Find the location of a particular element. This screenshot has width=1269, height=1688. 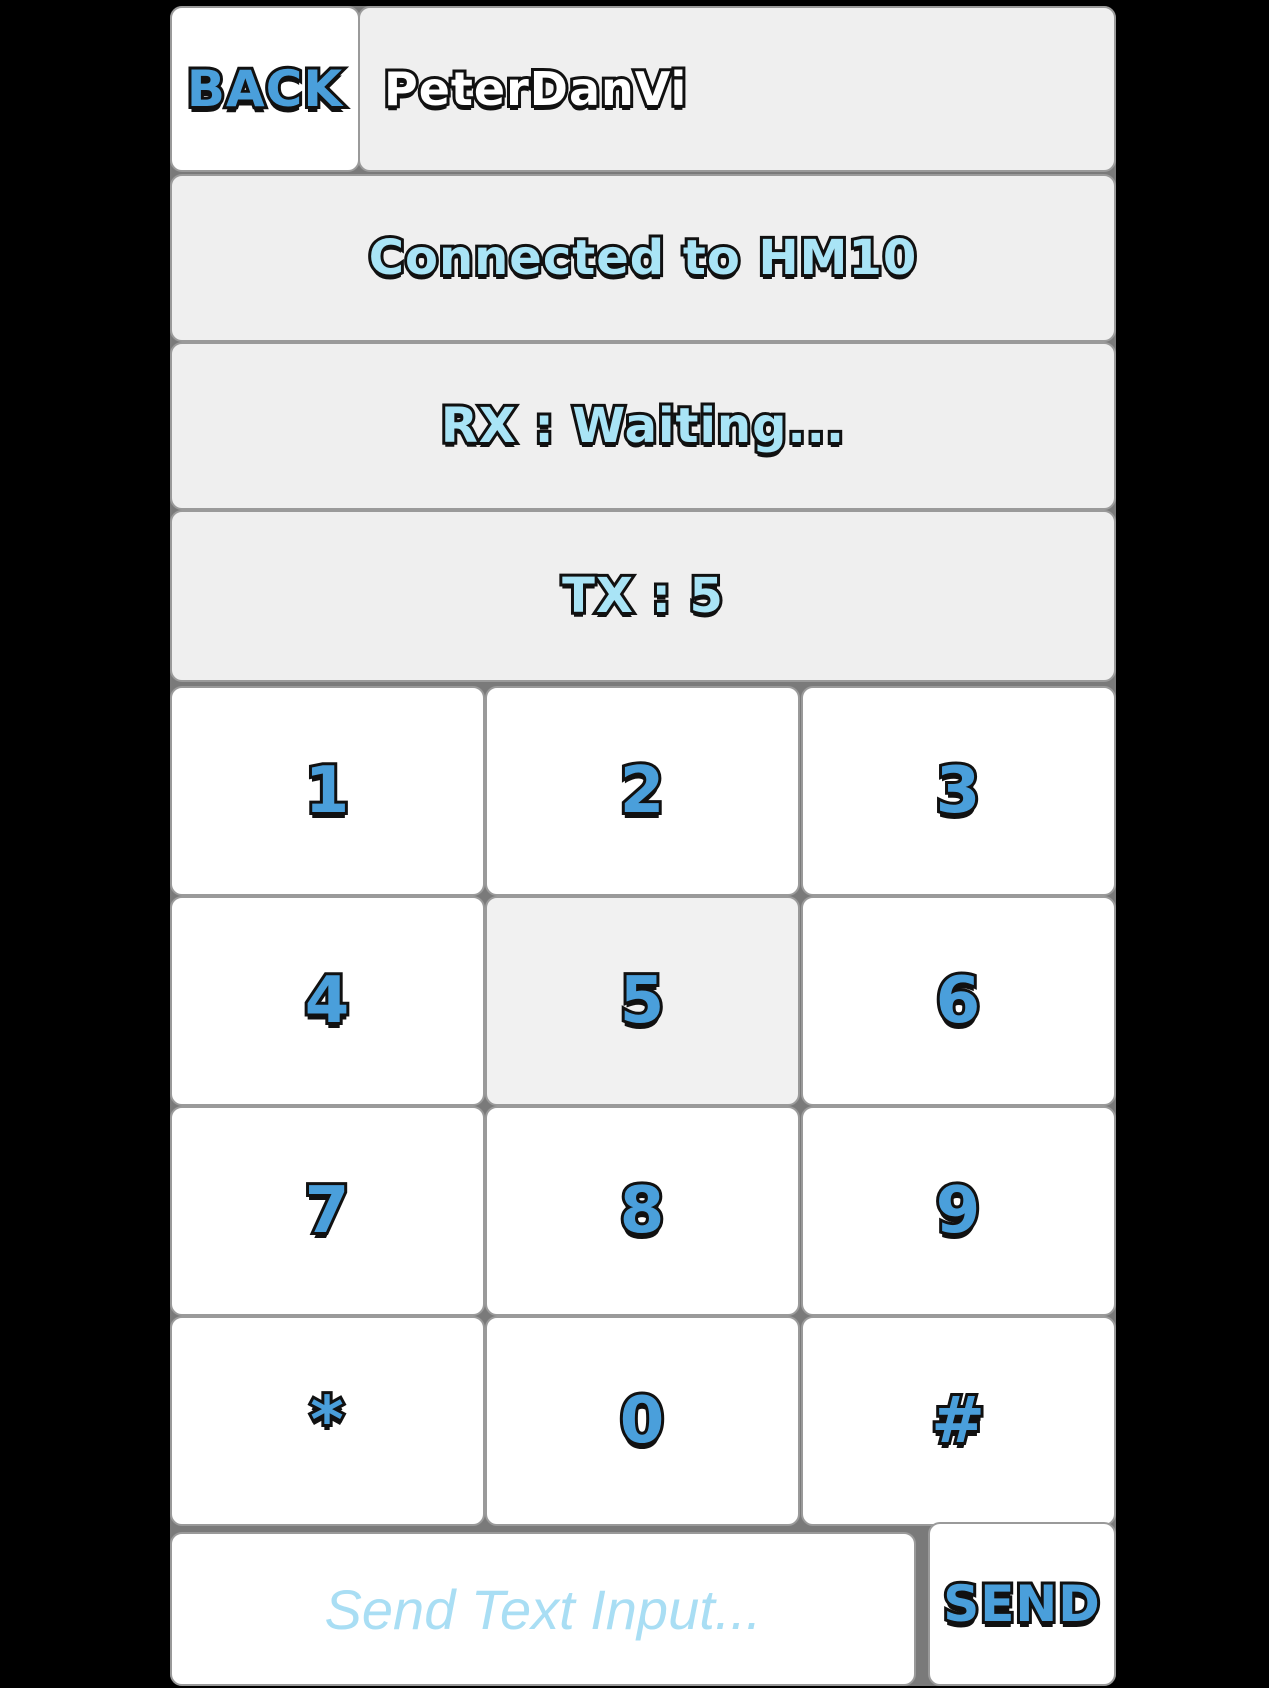

key-3: 3 is located at coordinates (958, 791).